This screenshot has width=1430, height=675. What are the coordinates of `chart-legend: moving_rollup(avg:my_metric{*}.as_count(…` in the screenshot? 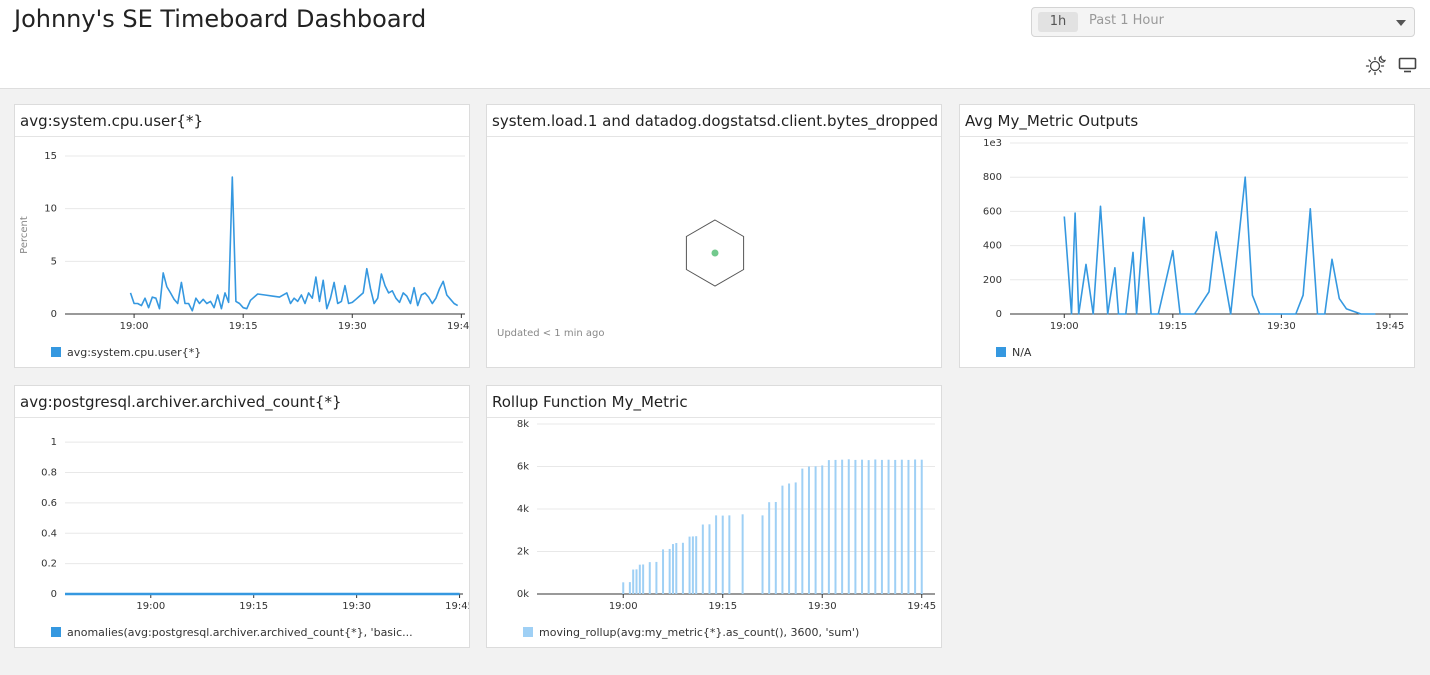 It's located at (691, 632).